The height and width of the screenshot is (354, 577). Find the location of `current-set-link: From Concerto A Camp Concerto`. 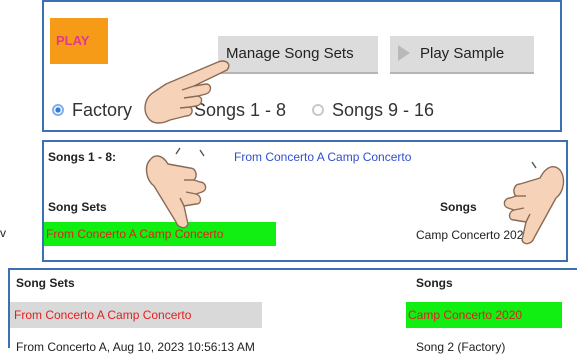

current-set-link: From Concerto A Camp Concerto is located at coordinates (322, 157).